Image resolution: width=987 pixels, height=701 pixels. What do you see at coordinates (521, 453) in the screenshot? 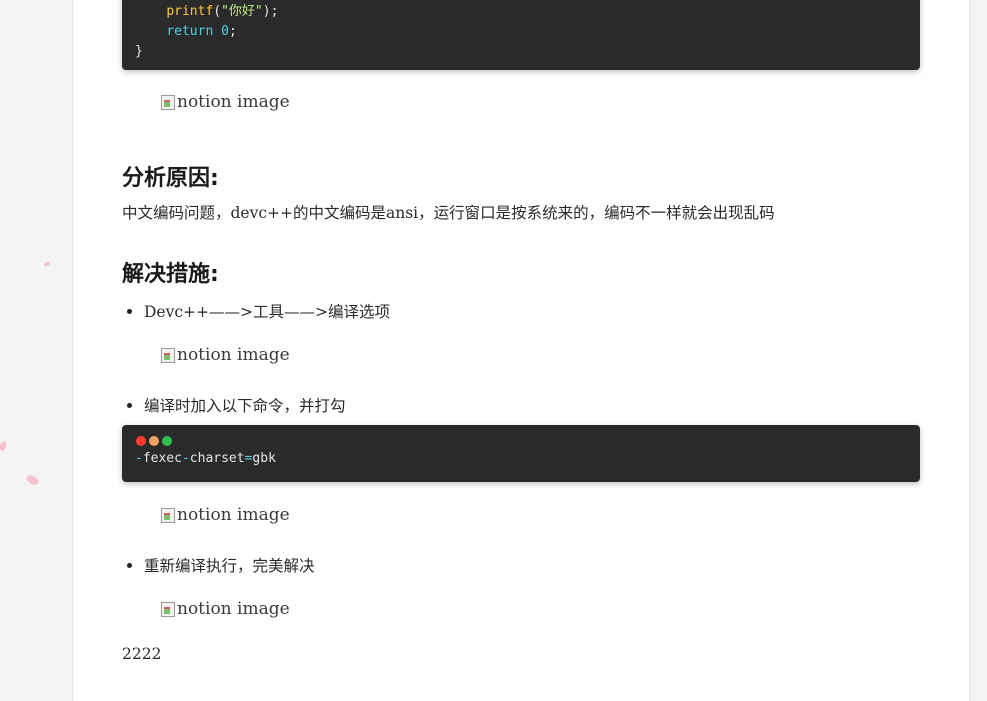
I see `code-block-command: -fexec-charset=gbk` at bounding box center [521, 453].